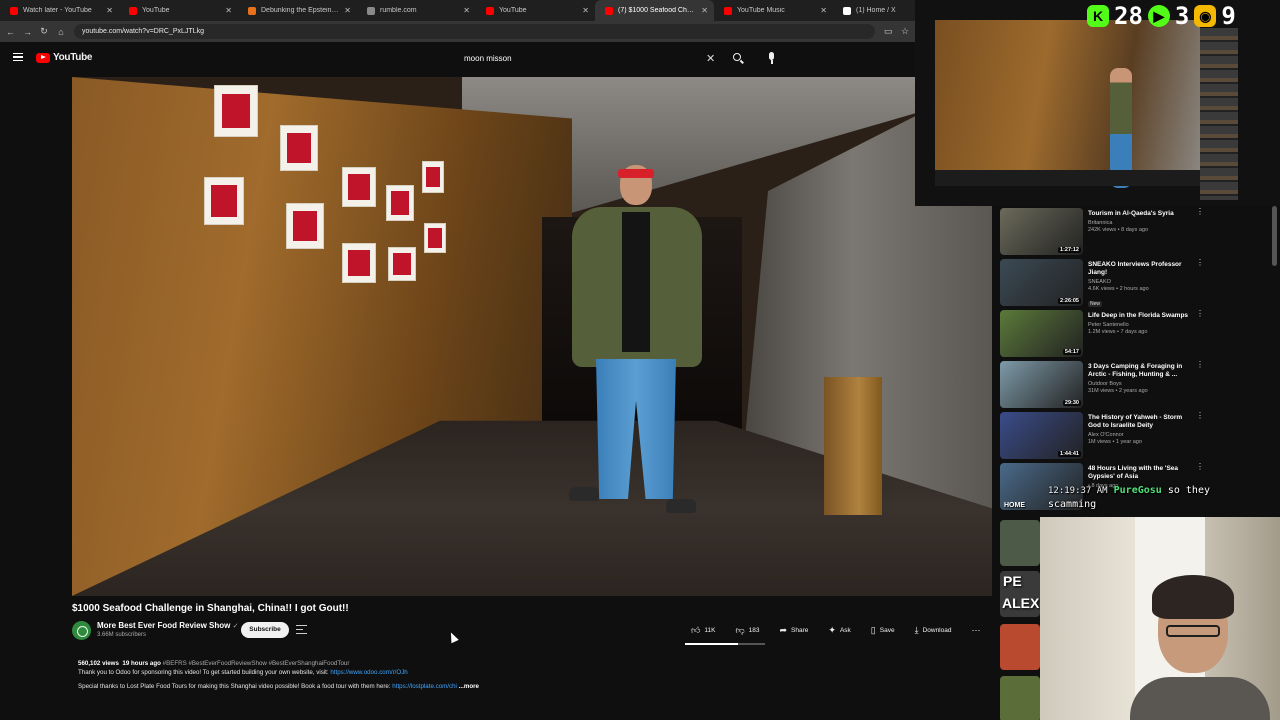 The image size is (1280, 720). Describe the element at coordinates (703, 630) in the screenshot. I see `like-button: 👍︎ 11K` at that location.